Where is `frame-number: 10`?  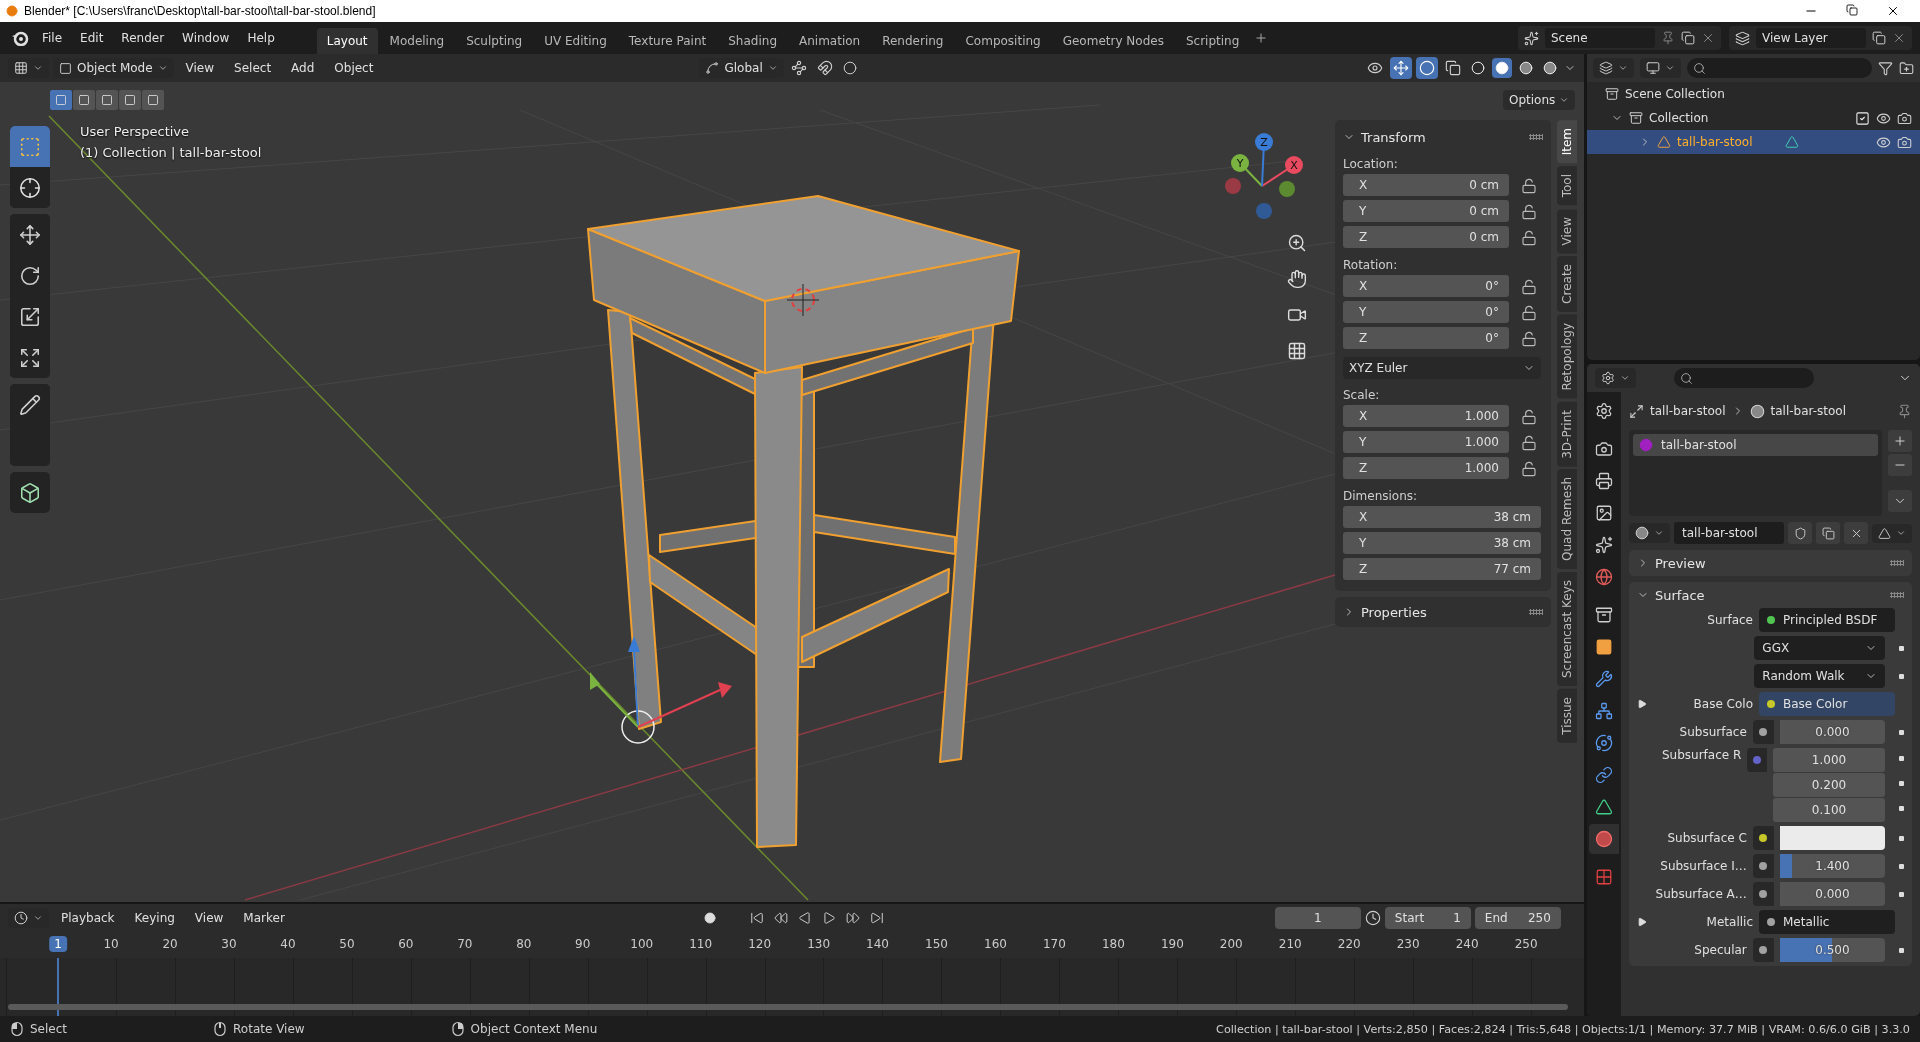
frame-number: 10 is located at coordinates (111, 944).